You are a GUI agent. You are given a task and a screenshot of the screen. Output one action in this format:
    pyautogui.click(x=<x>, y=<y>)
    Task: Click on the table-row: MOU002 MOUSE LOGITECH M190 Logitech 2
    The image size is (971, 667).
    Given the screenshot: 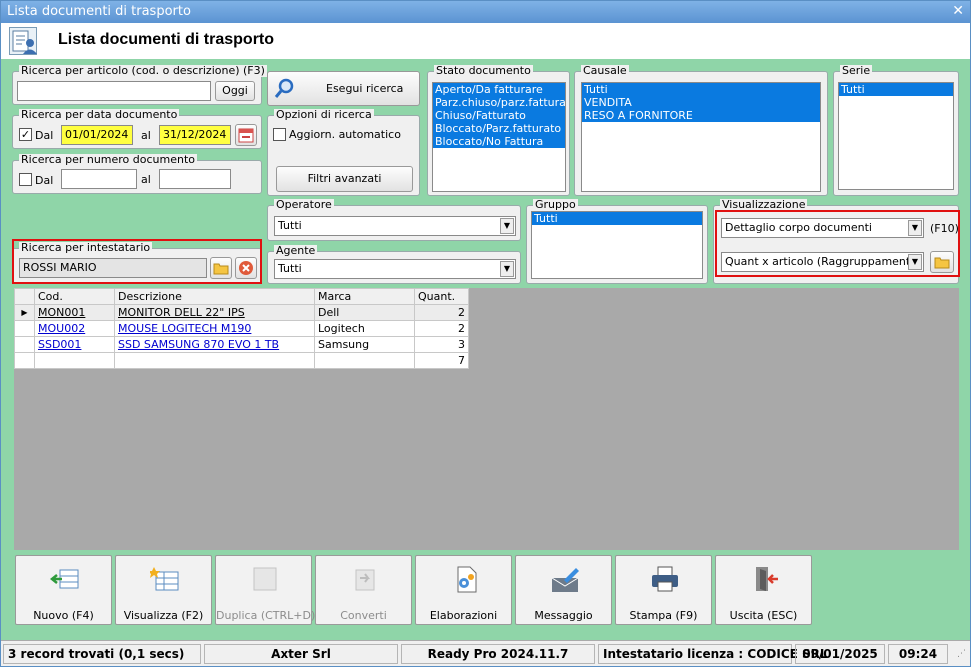 What is the action you would take?
    pyautogui.click(x=241, y=328)
    